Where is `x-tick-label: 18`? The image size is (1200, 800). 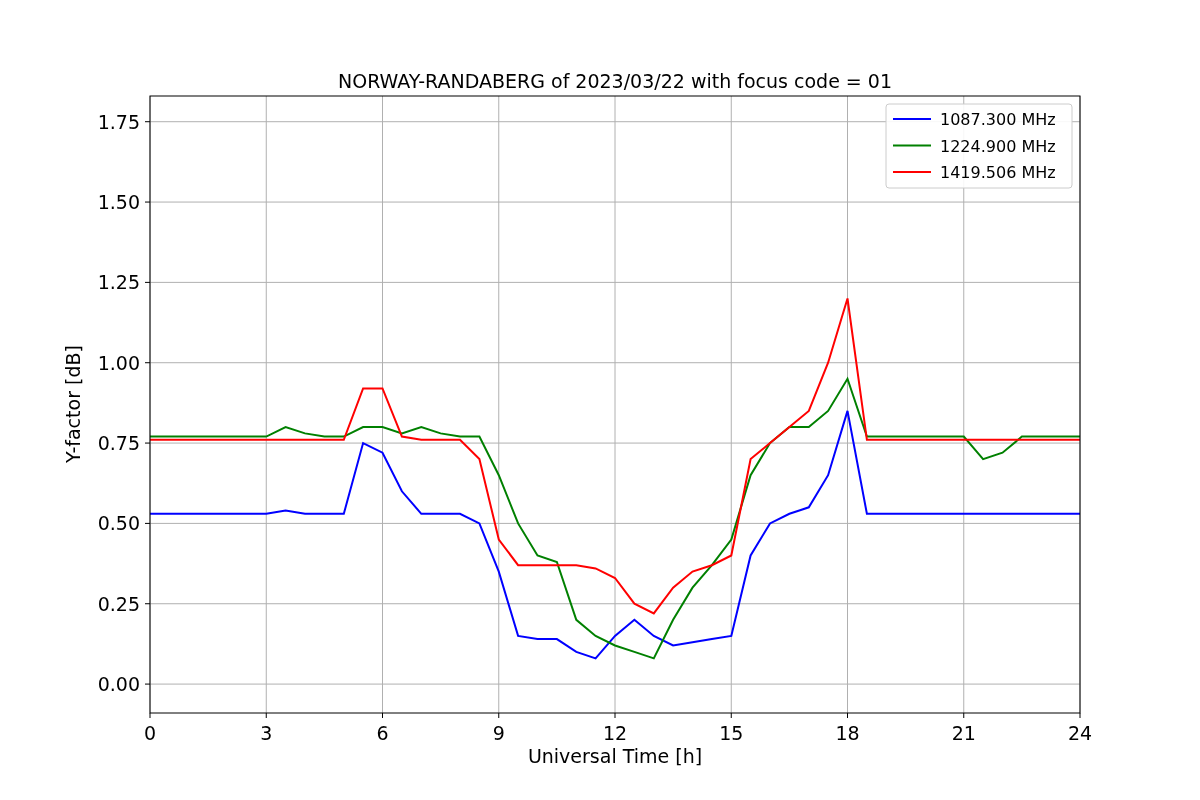 x-tick-label: 18 is located at coordinates (847, 733).